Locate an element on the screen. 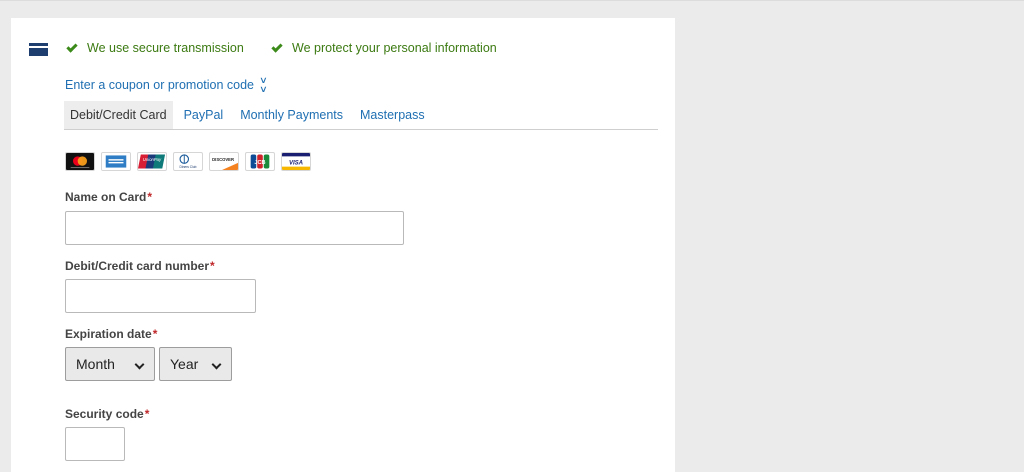  security-code-label: Security code* is located at coordinates (107, 414).